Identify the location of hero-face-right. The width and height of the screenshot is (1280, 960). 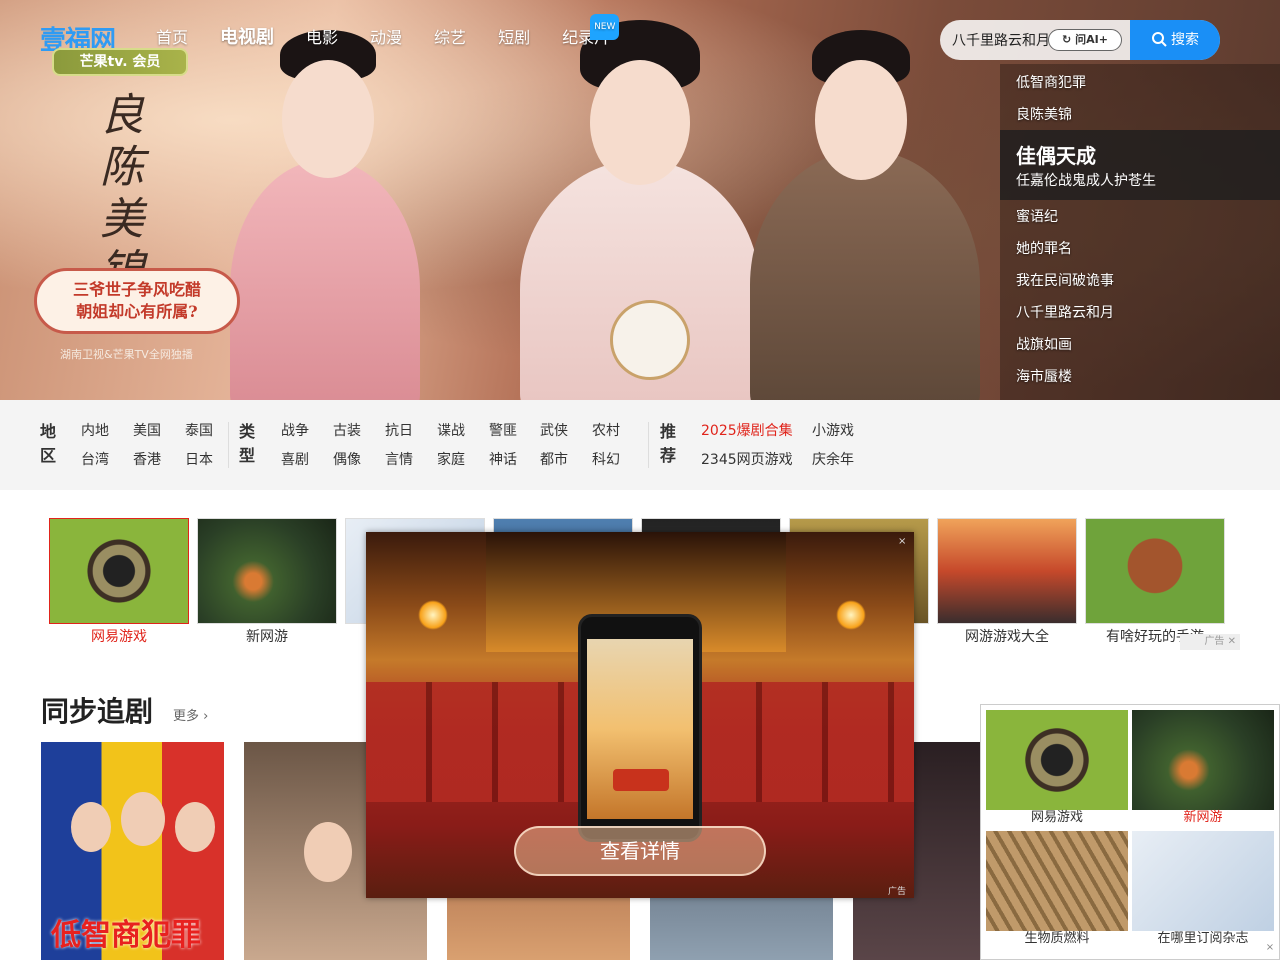
(861, 120).